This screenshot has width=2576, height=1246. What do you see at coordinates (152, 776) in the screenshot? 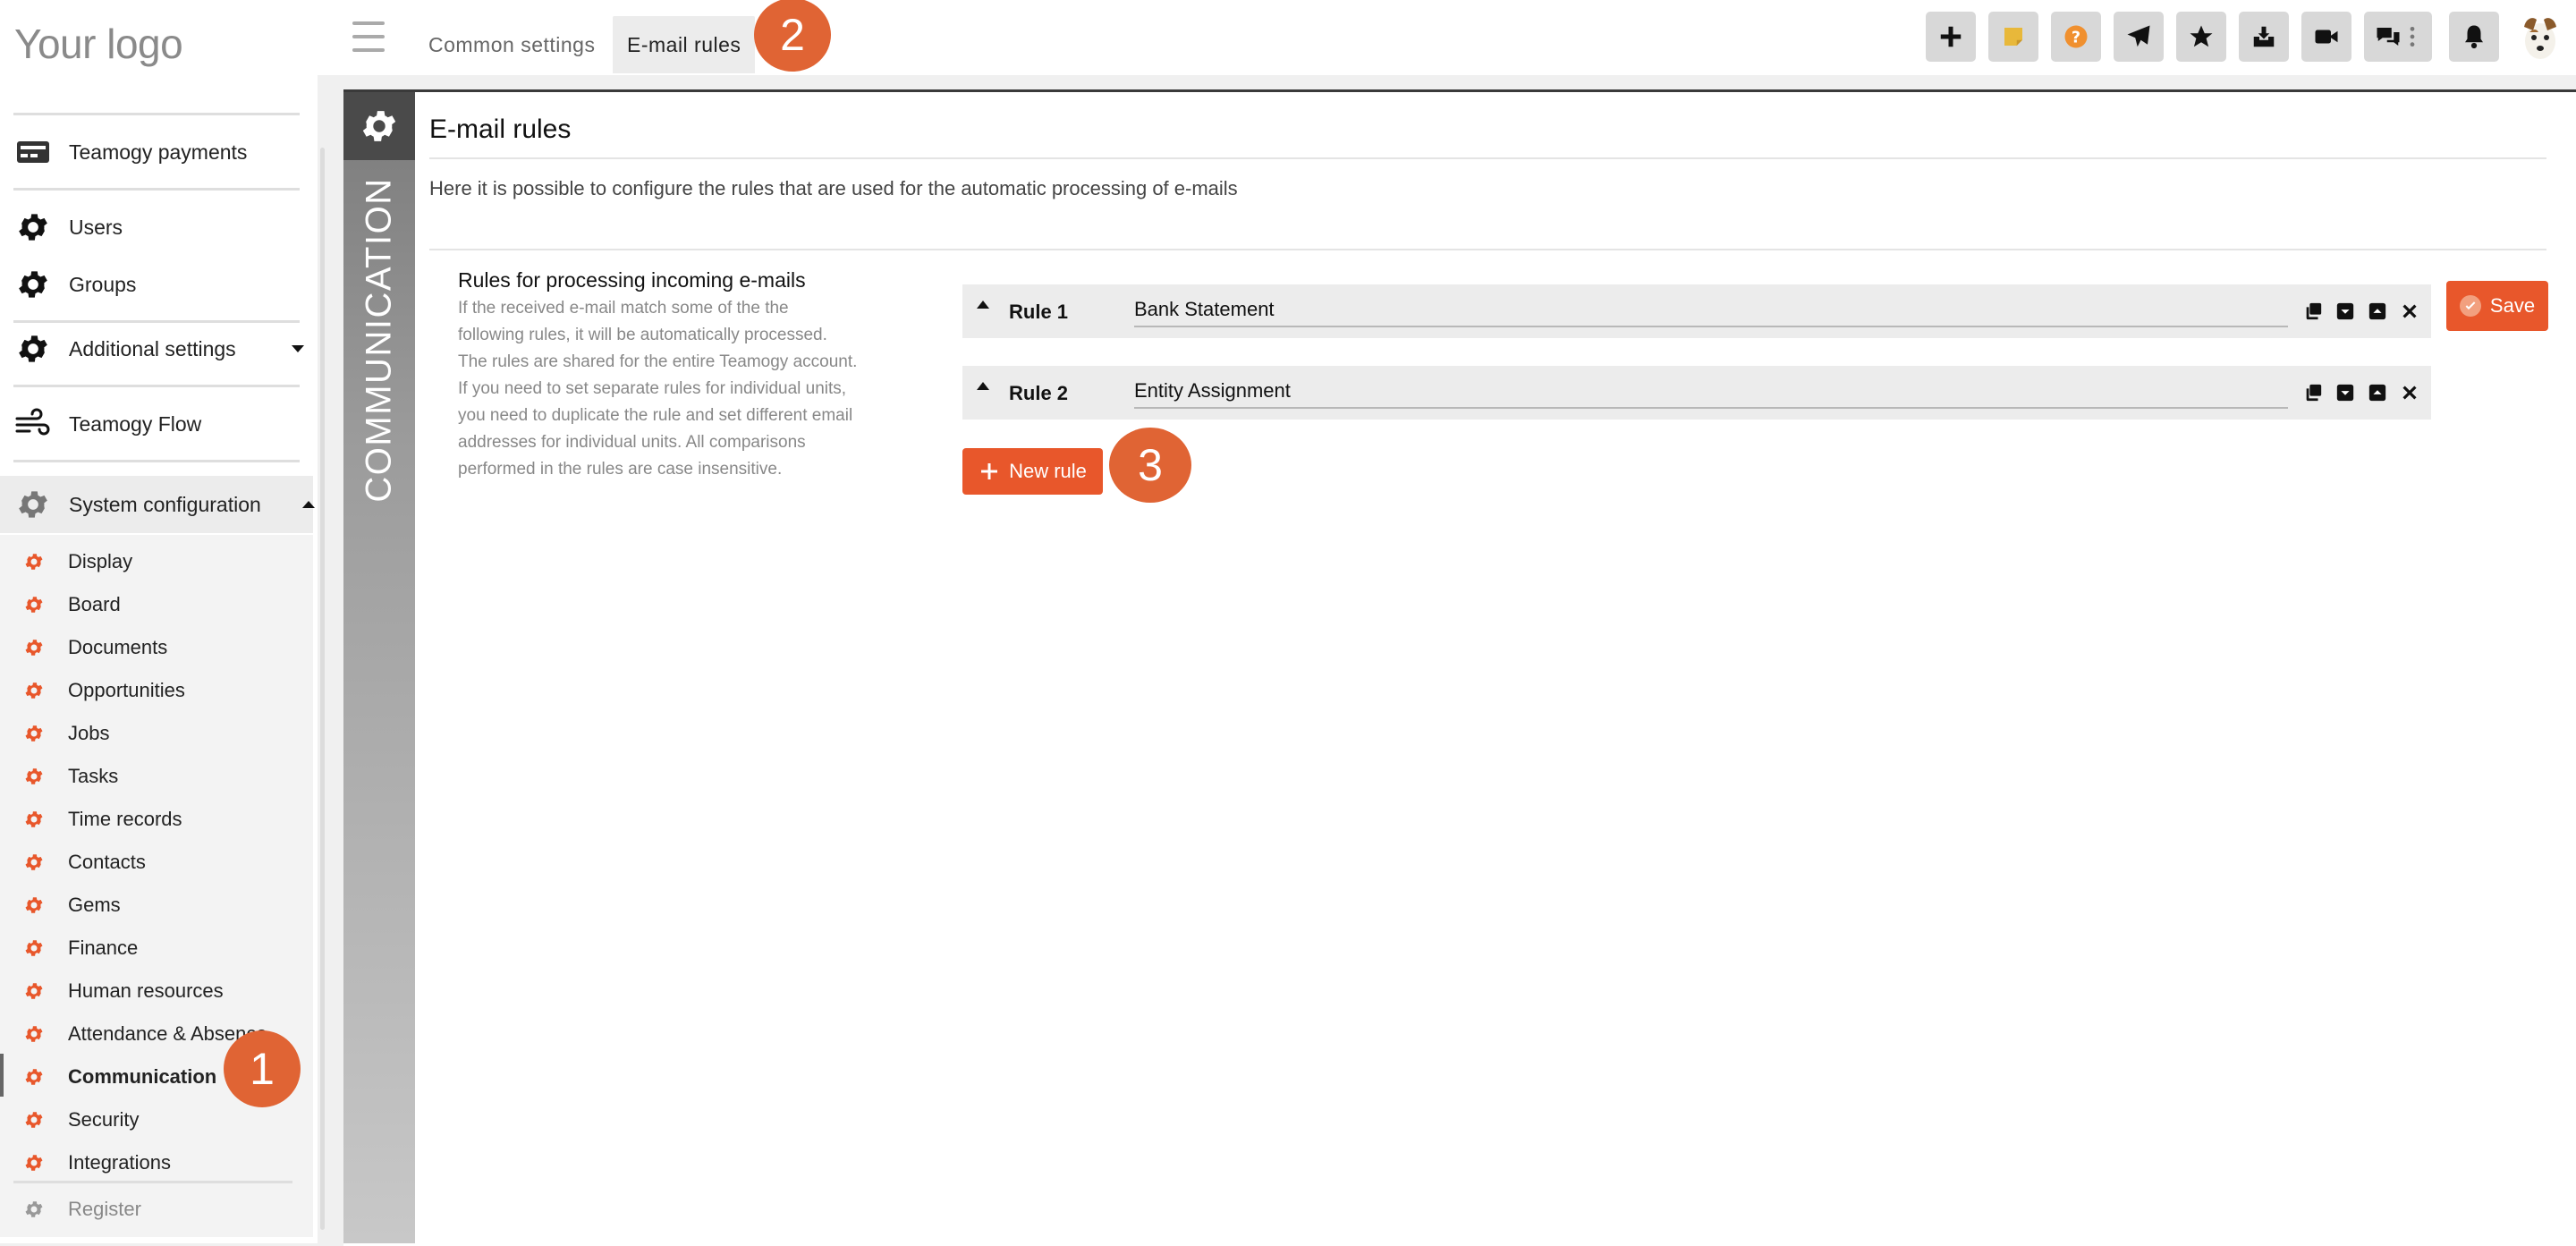
I see `sidebar-subitem-tasks: Tasks` at bounding box center [152, 776].